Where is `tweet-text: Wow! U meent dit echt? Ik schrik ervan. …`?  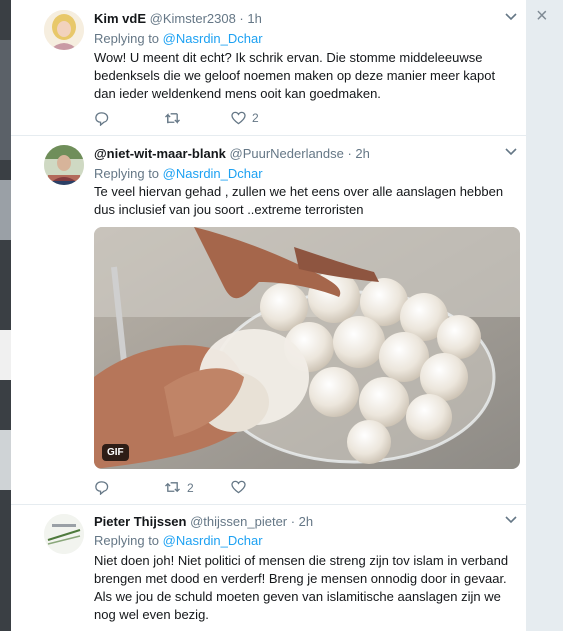 tweet-text: Wow! U meent dit echt? Ik schrik ervan. … is located at coordinates (295, 75).